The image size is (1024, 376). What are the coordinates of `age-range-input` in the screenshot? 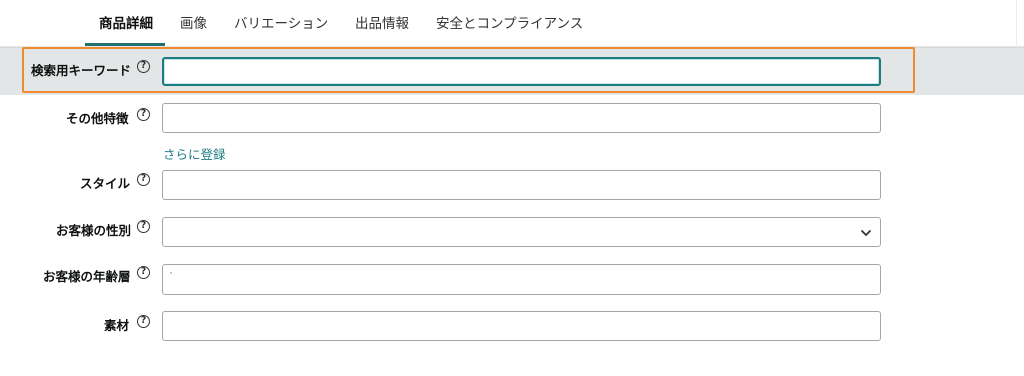 It's located at (521, 279).